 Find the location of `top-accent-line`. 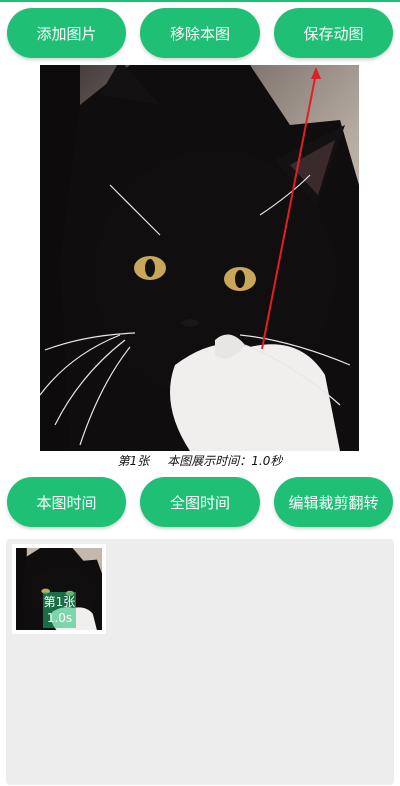

top-accent-line is located at coordinates (200, 1).